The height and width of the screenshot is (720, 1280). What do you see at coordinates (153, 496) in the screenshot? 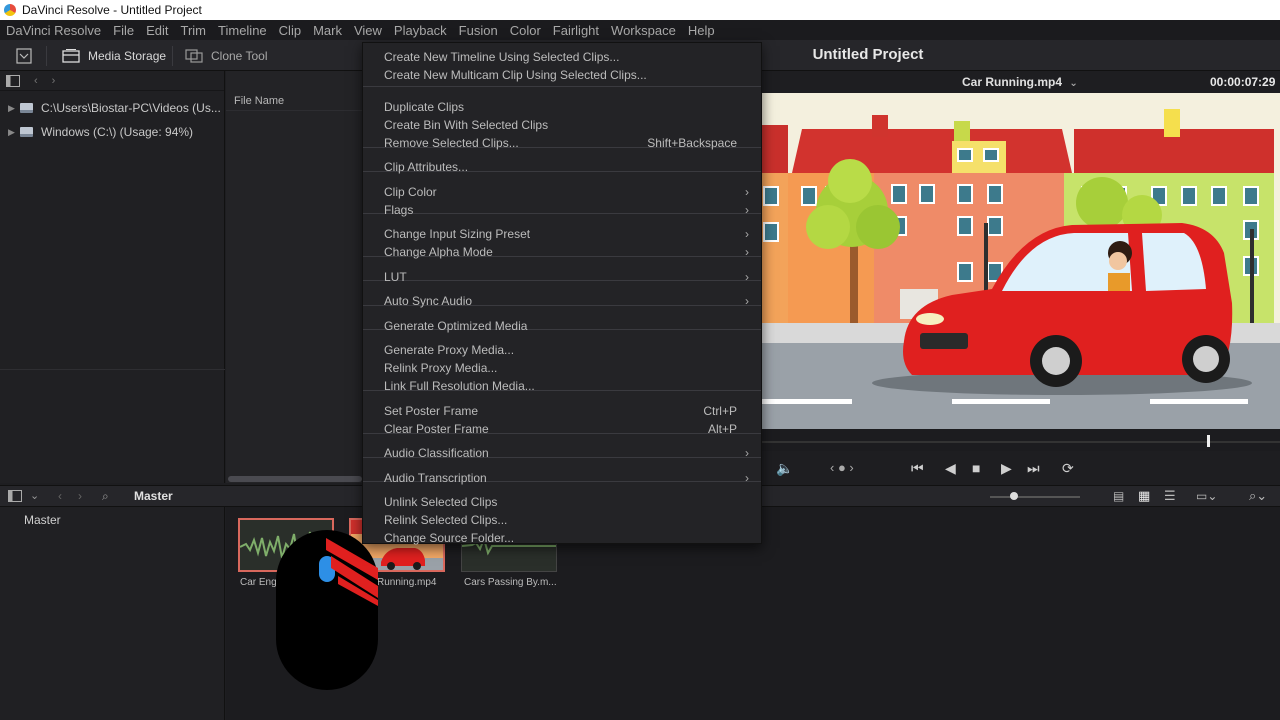
I see `media-pool-title: Master` at bounding box center [153, 496].